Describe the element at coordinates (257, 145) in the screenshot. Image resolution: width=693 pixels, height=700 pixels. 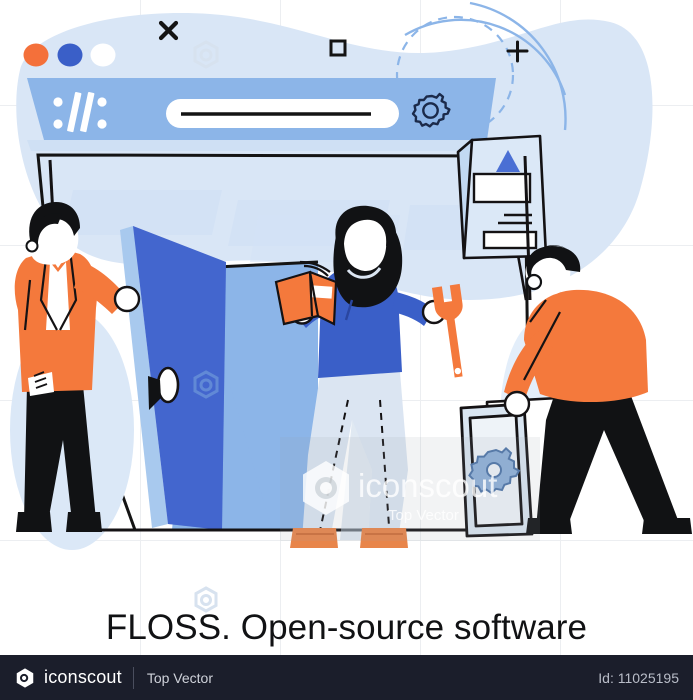
I see `browser-bar-shadow` at that location.